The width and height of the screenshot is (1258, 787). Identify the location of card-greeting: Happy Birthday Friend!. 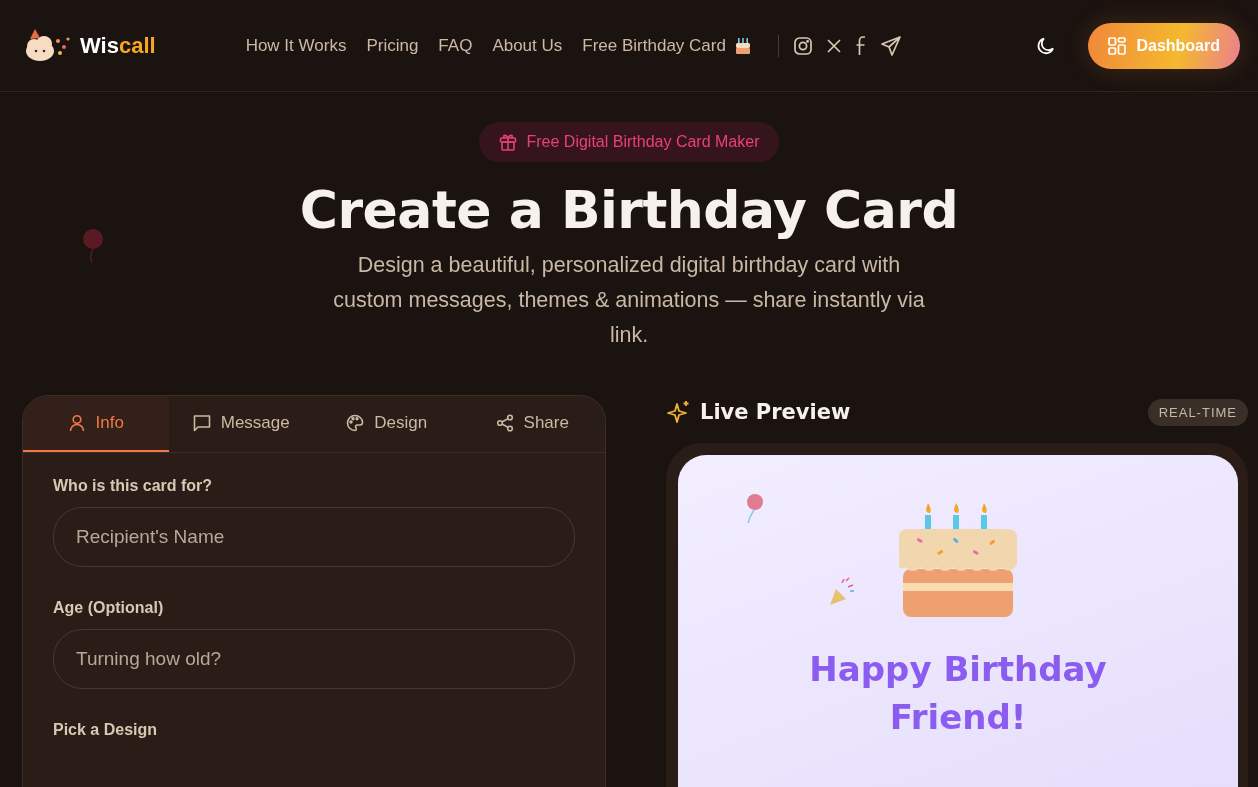
(958, 693).